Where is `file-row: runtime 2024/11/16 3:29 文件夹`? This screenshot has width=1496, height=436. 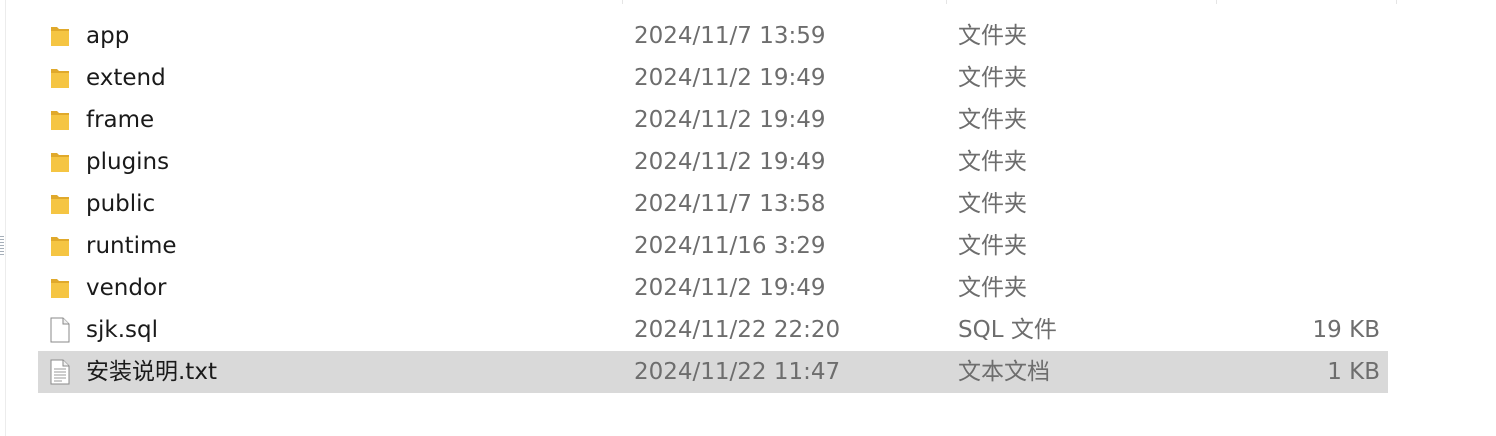 file-row: runtime 2024/11/16 3:29 文件夹 is located at coordinates (713, 246).